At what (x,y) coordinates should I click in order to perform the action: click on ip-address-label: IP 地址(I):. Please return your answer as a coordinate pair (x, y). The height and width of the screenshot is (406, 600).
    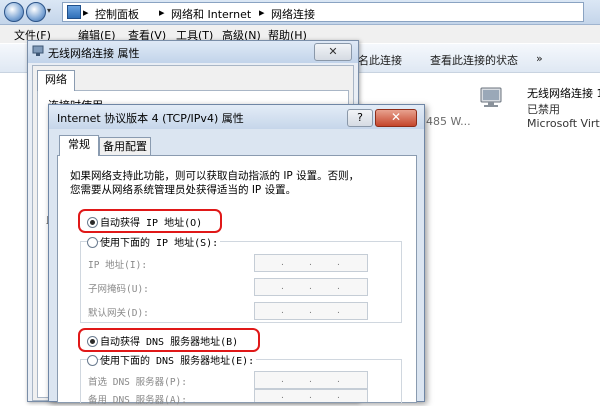
    Looking at the image, I should click on (118, 265).